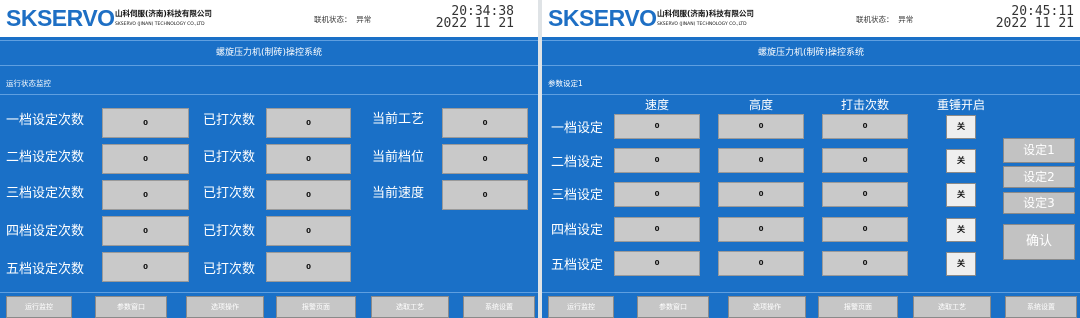  I want to click on gear2-set-count-label: 二档设定次数, so click(45, 157).